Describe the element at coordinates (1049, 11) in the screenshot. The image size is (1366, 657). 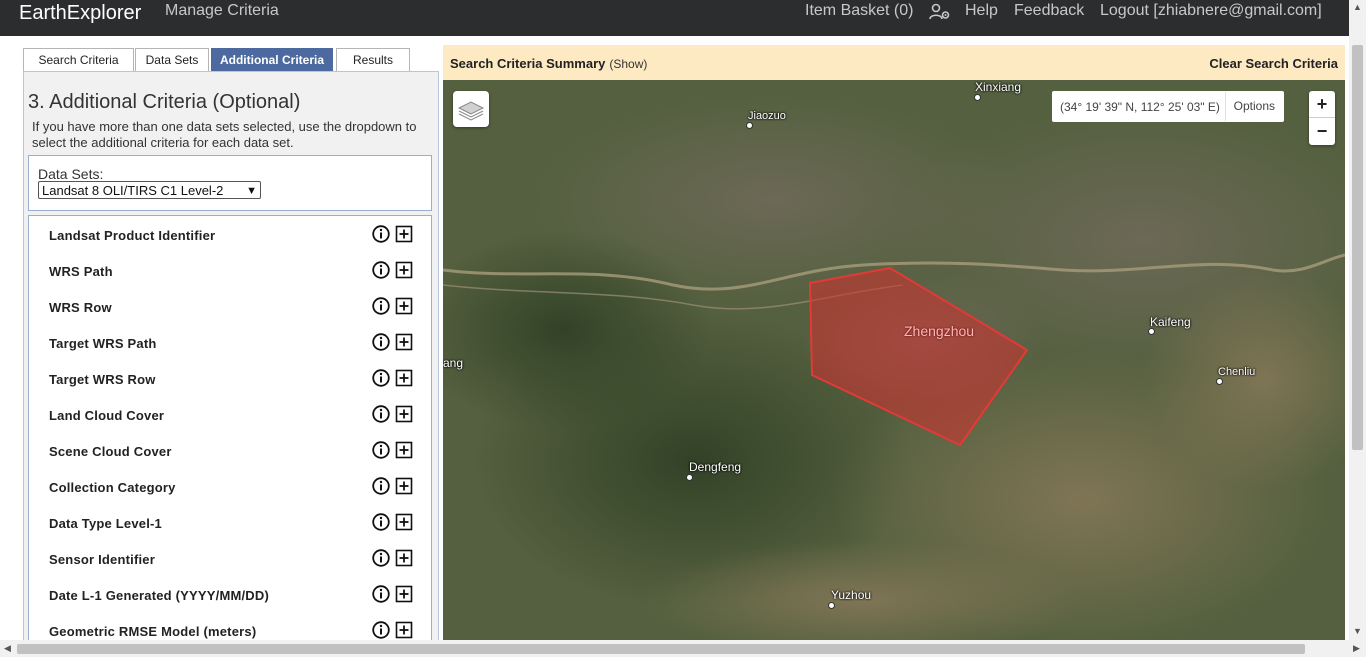
I see `feedback-link: Feedback` at that location.